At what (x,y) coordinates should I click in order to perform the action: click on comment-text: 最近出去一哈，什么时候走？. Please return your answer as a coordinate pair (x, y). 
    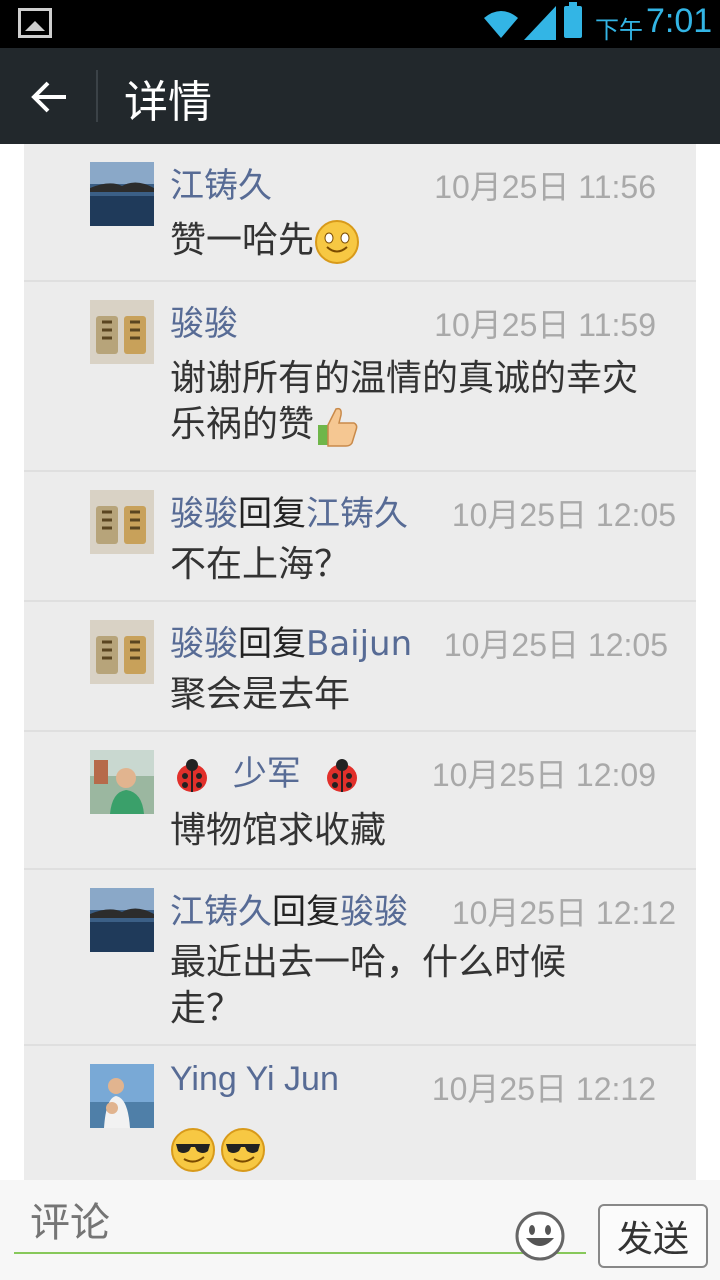
    Looking at the image, I should click on (368, 985).